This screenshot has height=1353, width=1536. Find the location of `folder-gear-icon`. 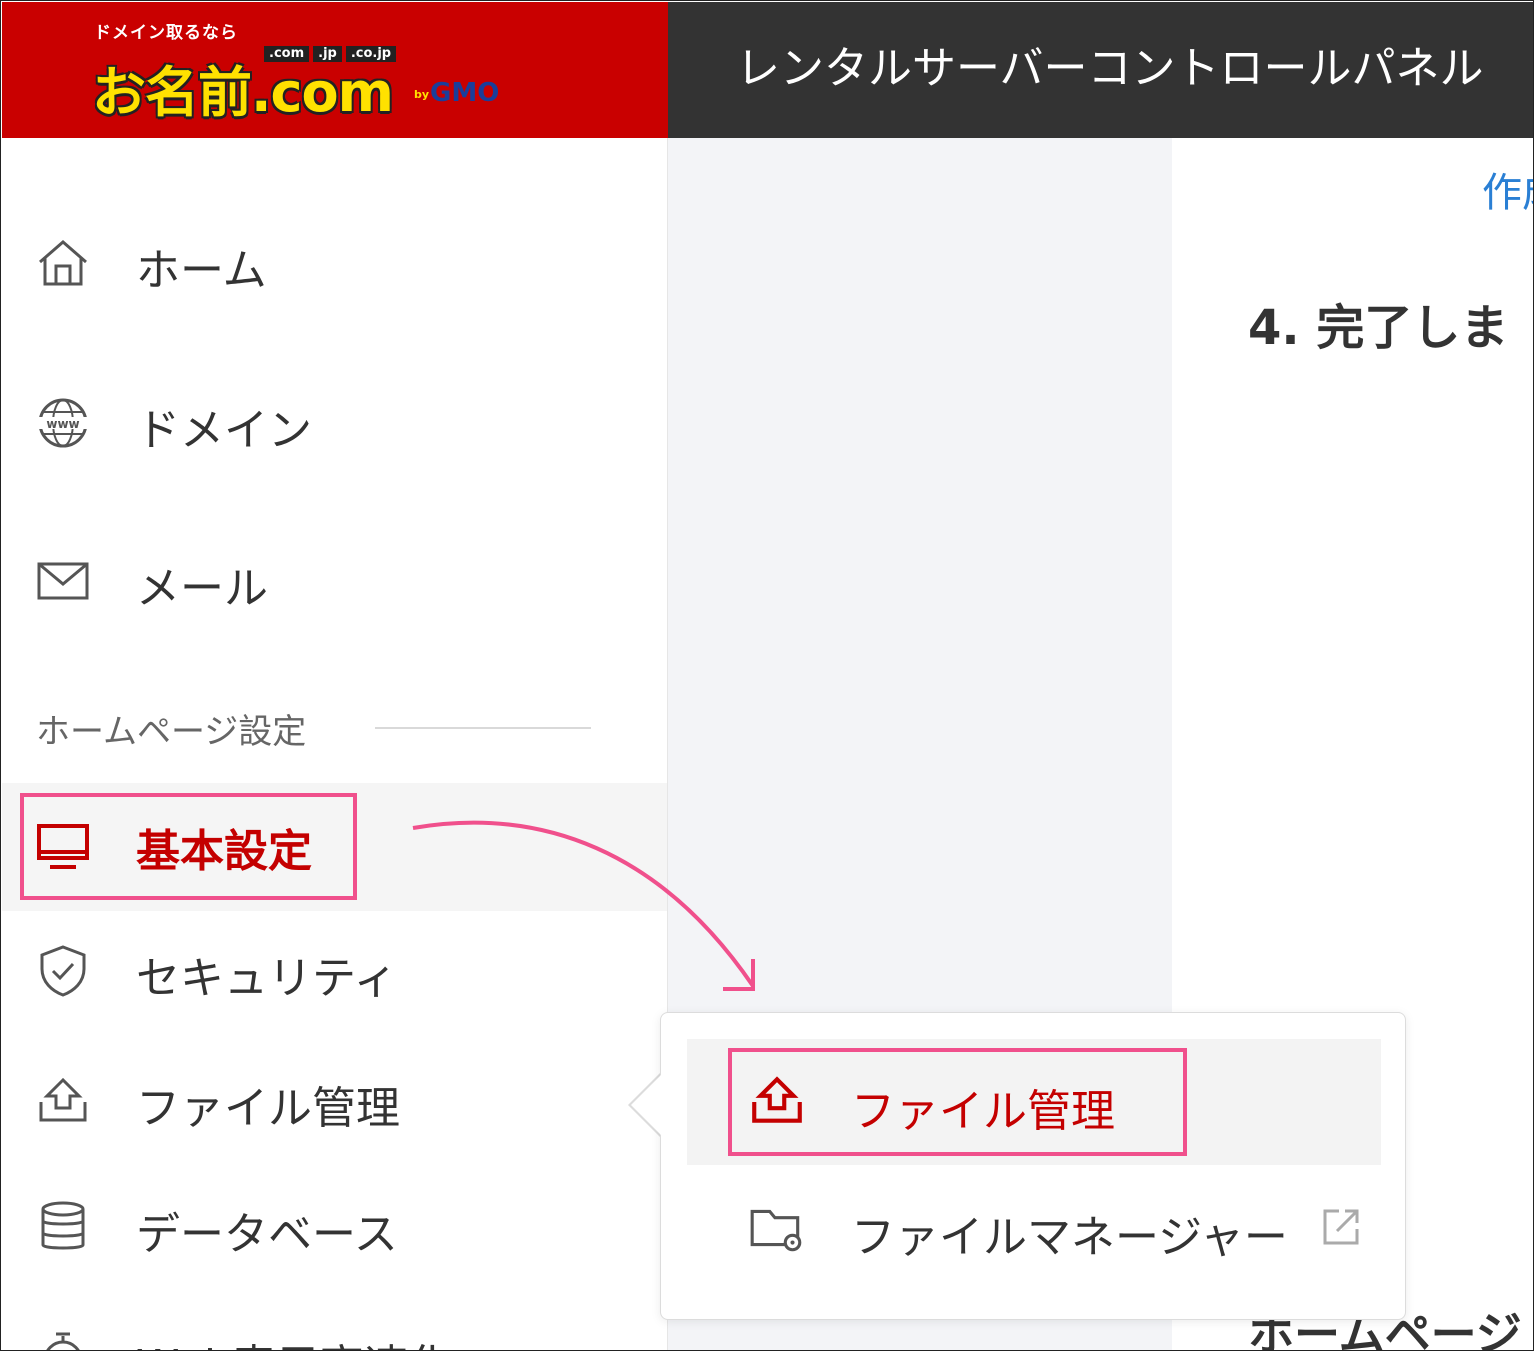

folder-gear-icon is located at coordinates (776, 1230).